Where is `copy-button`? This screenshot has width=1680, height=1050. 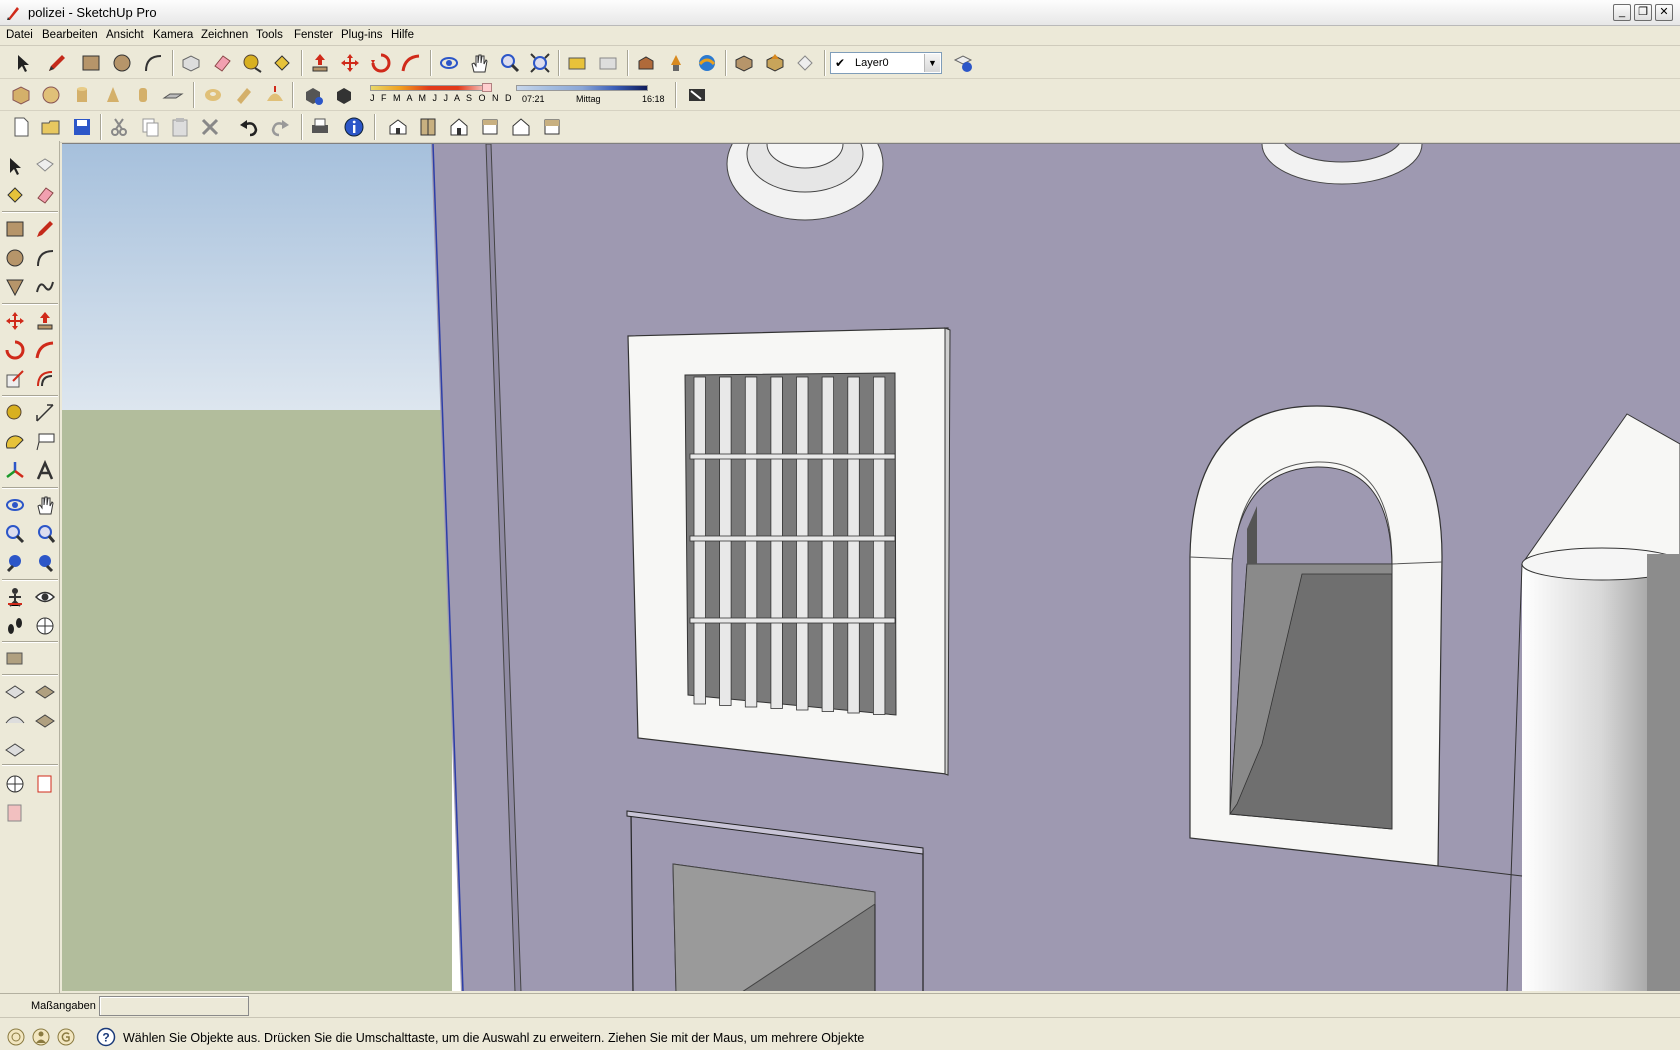 copy-button is located at coordinates (150, 127).